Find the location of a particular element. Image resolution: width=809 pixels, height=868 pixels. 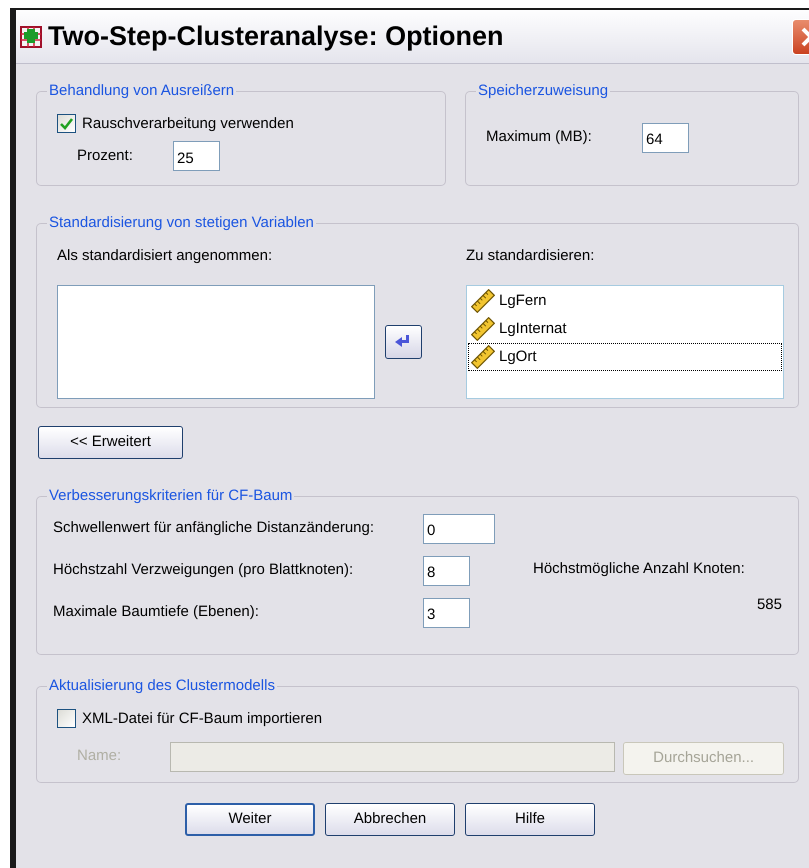

nodes-label: Höchstmögliche Anzahl Knoten: is located at coordinates (639, 568).